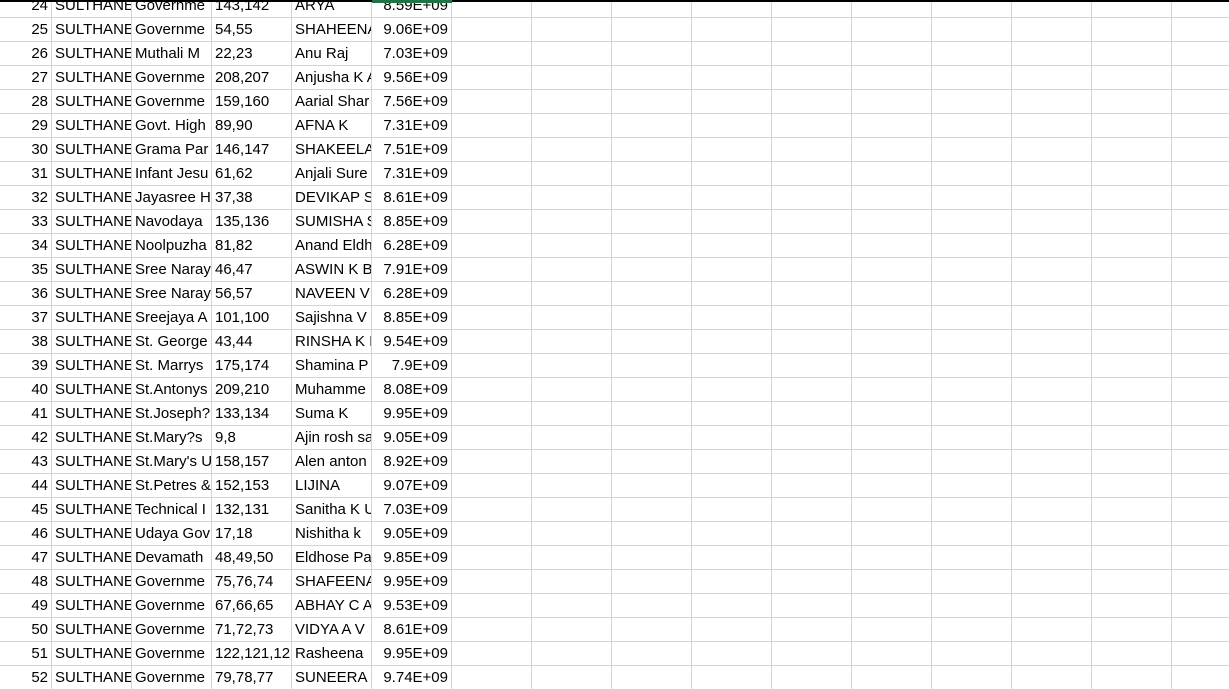 Image resolution: width=1229 pixels, height=690 pixels. Describe the element at coordinates (332, 462) in the screenshot. I see `name-cell: Alen anton` at that location.